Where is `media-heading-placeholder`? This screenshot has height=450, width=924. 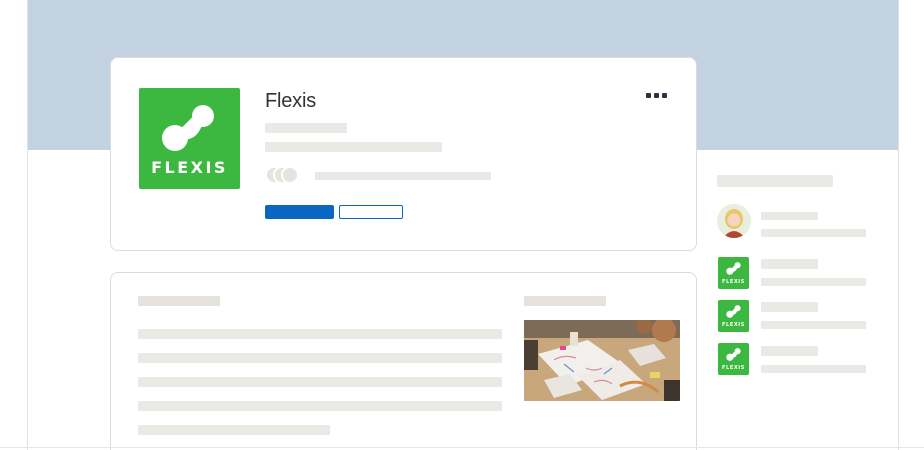
media-heading-placeholder is located at coordinates (565, 301).